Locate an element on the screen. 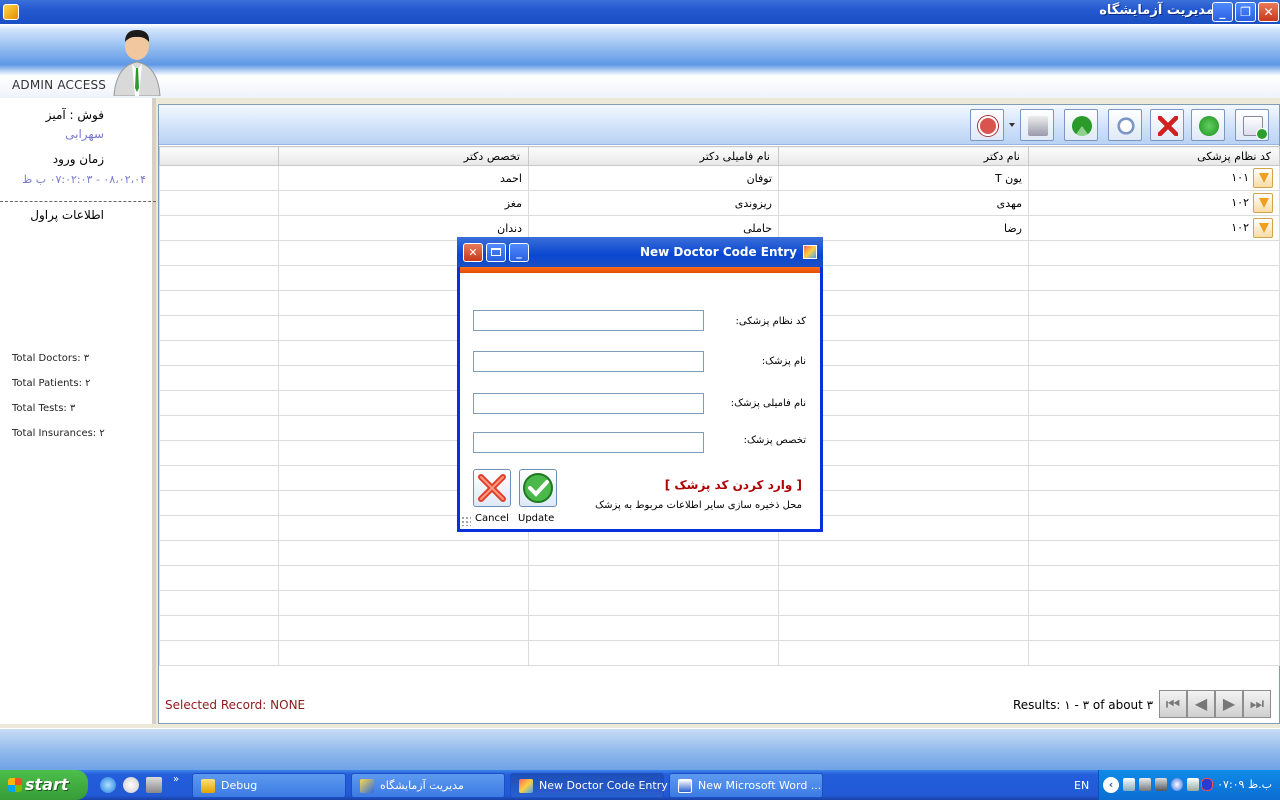 This screenshot has width=1280, height=800. window-titlebar: مدیریت آزمایشگاه _ ❐ ✕ is located at coordinates (640, 12).